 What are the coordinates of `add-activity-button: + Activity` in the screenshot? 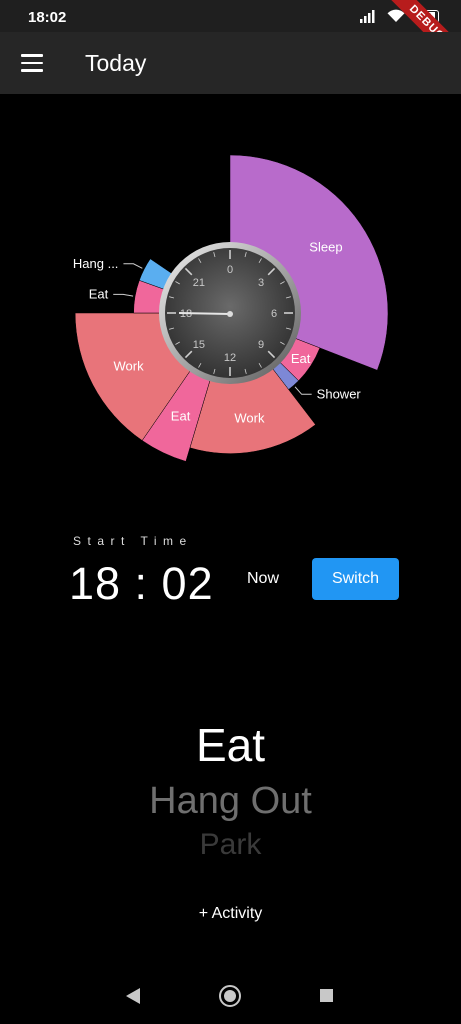 It's located at (230, 914).